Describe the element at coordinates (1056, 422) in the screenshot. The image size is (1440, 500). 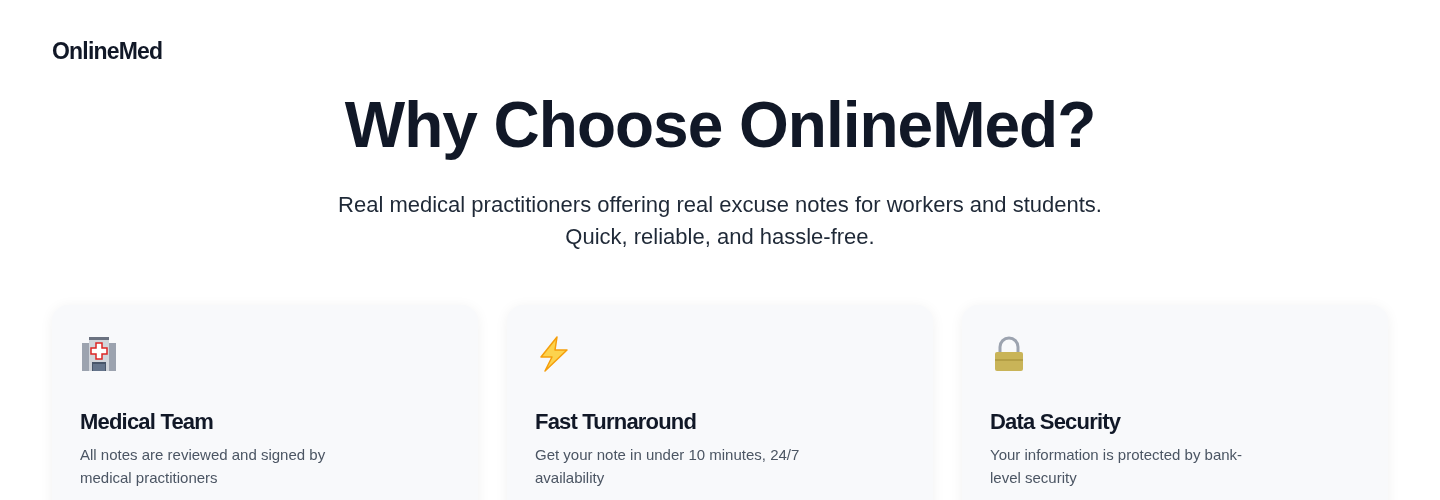
I see `feature-title: Data Security` at that location.